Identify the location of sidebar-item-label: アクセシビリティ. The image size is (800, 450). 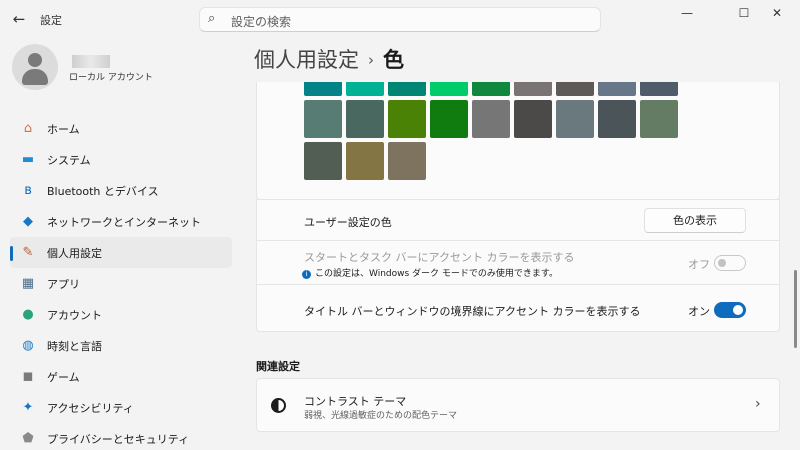
(90, 408).